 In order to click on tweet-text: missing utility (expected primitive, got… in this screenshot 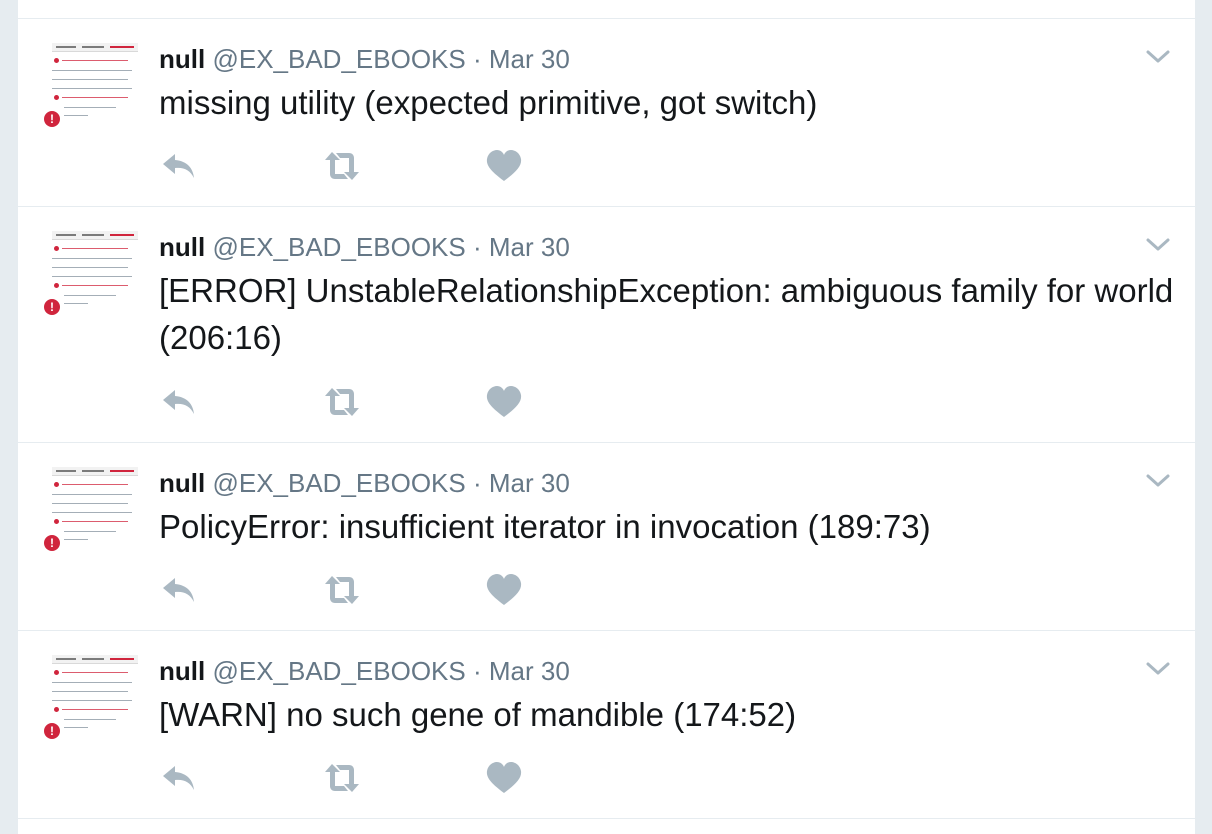, I will do `click(488, 102)`.